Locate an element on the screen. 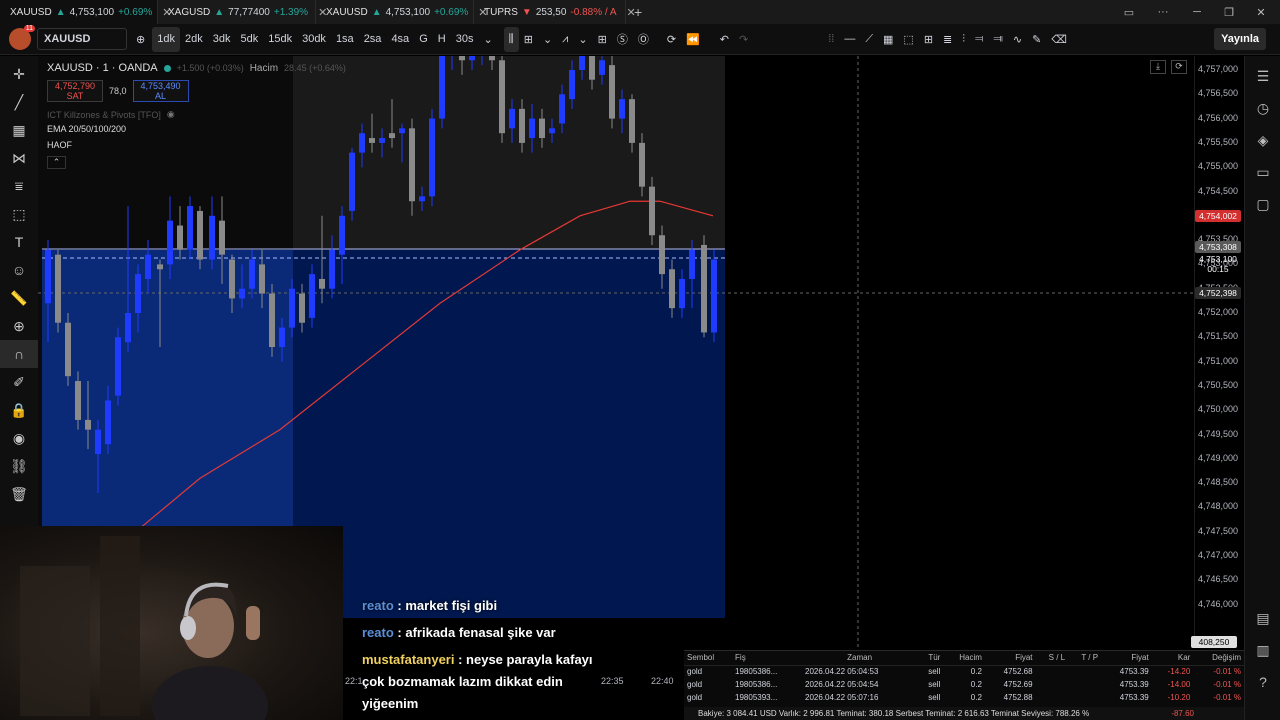 Image resolution: width=1280 pixels, height=720 pixels. drag-handle-icon: ⁞⁞ is located at coordinates (831, 39).